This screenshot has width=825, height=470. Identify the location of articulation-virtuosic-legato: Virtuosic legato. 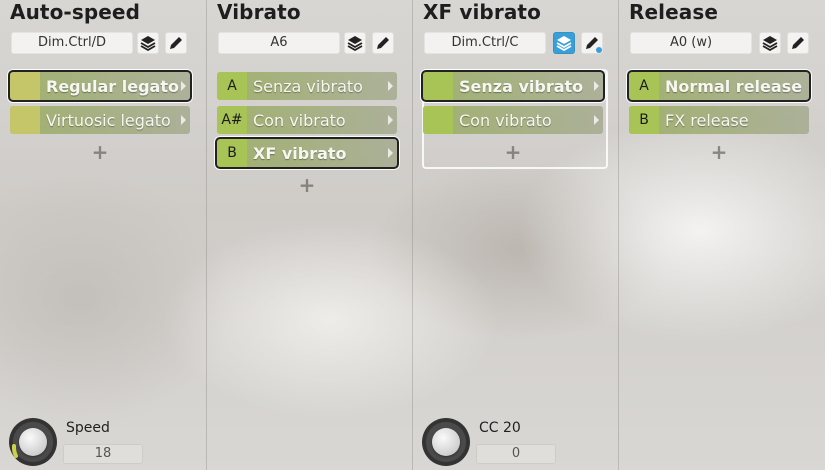
(100, 120).